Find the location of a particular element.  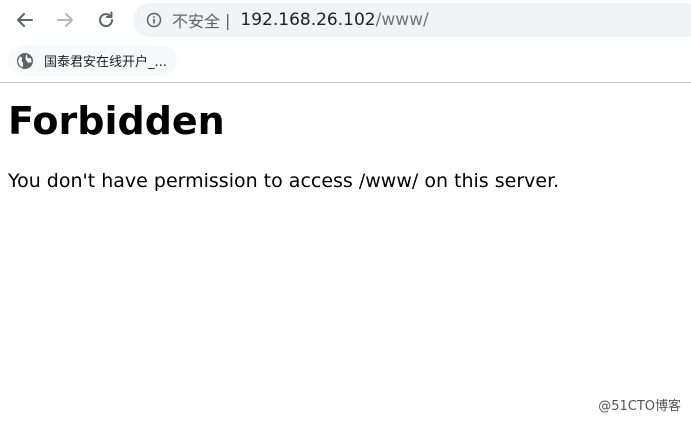

back-button is located at coordinates (25, 20).